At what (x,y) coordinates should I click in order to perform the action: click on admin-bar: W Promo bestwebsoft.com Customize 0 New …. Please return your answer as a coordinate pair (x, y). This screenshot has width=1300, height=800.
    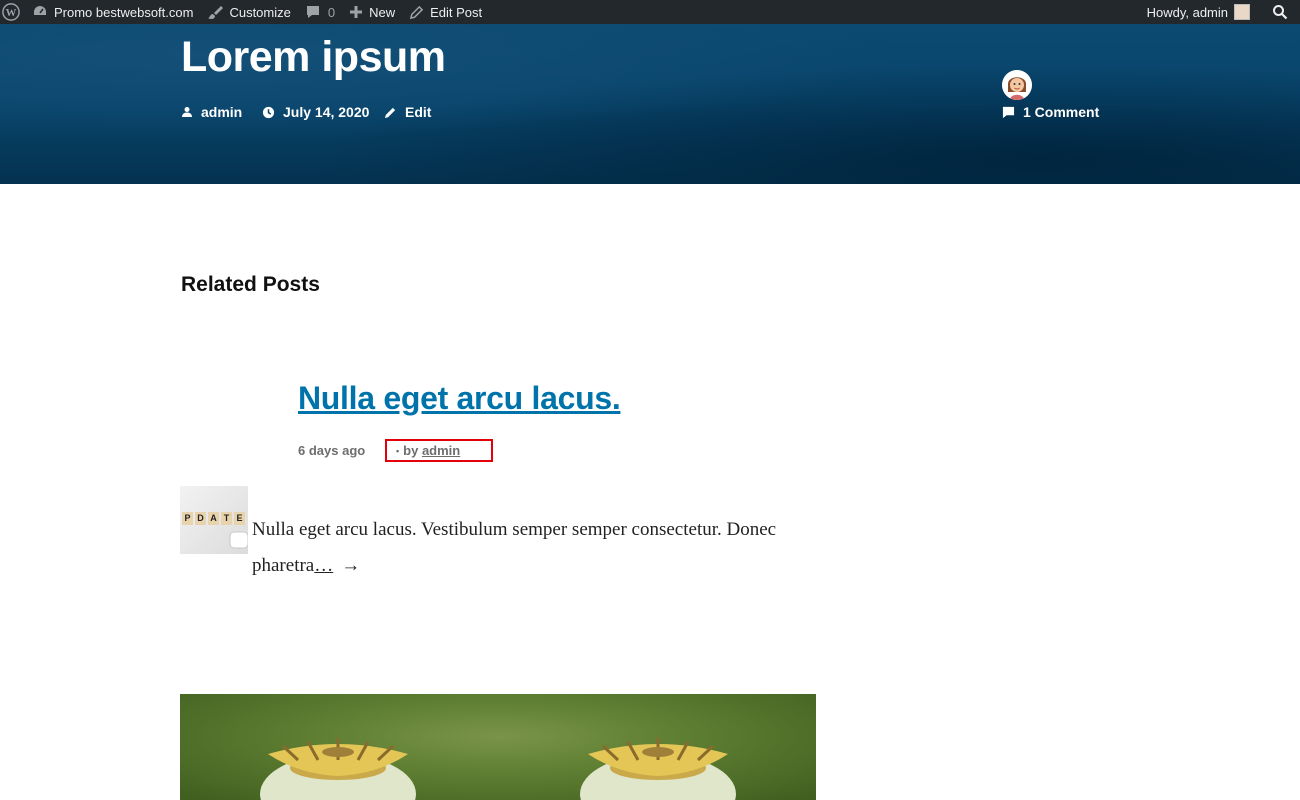
    Looking at the image, I should click on (650, 12).